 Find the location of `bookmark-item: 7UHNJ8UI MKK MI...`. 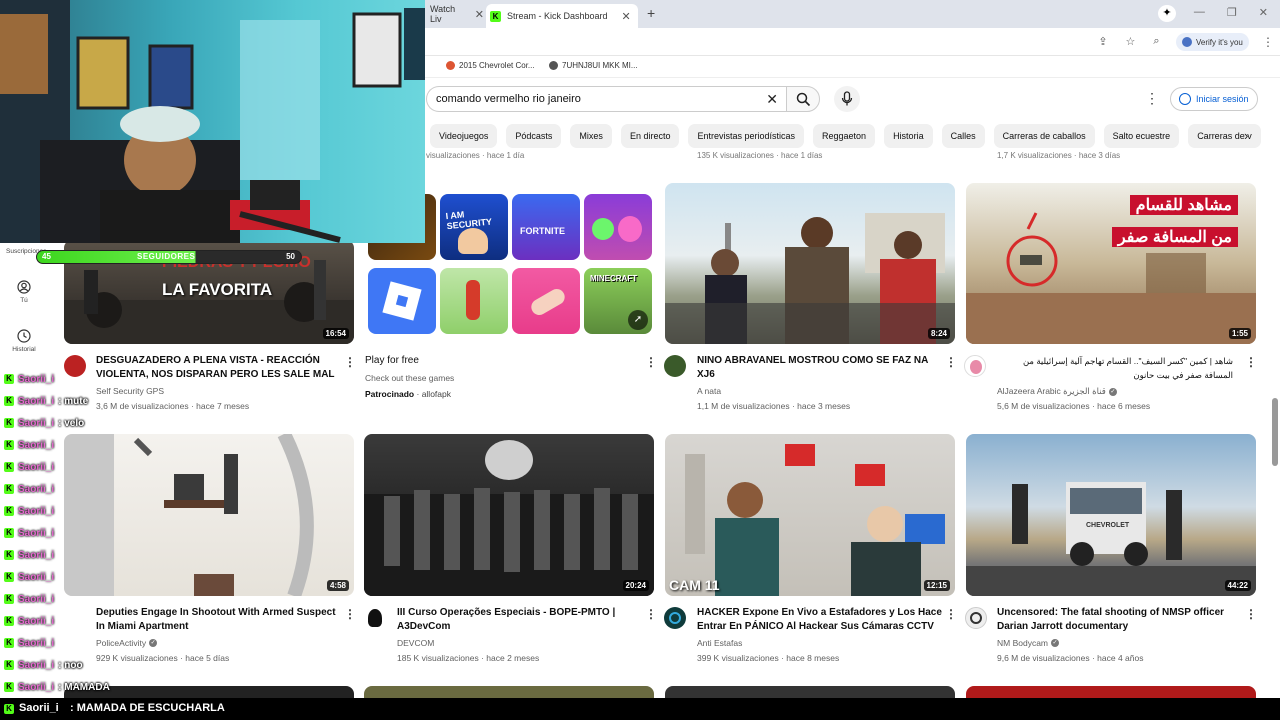

bookmark-item: 7UHNJ8UI MKK MI... is located at coordinates (593, 65).